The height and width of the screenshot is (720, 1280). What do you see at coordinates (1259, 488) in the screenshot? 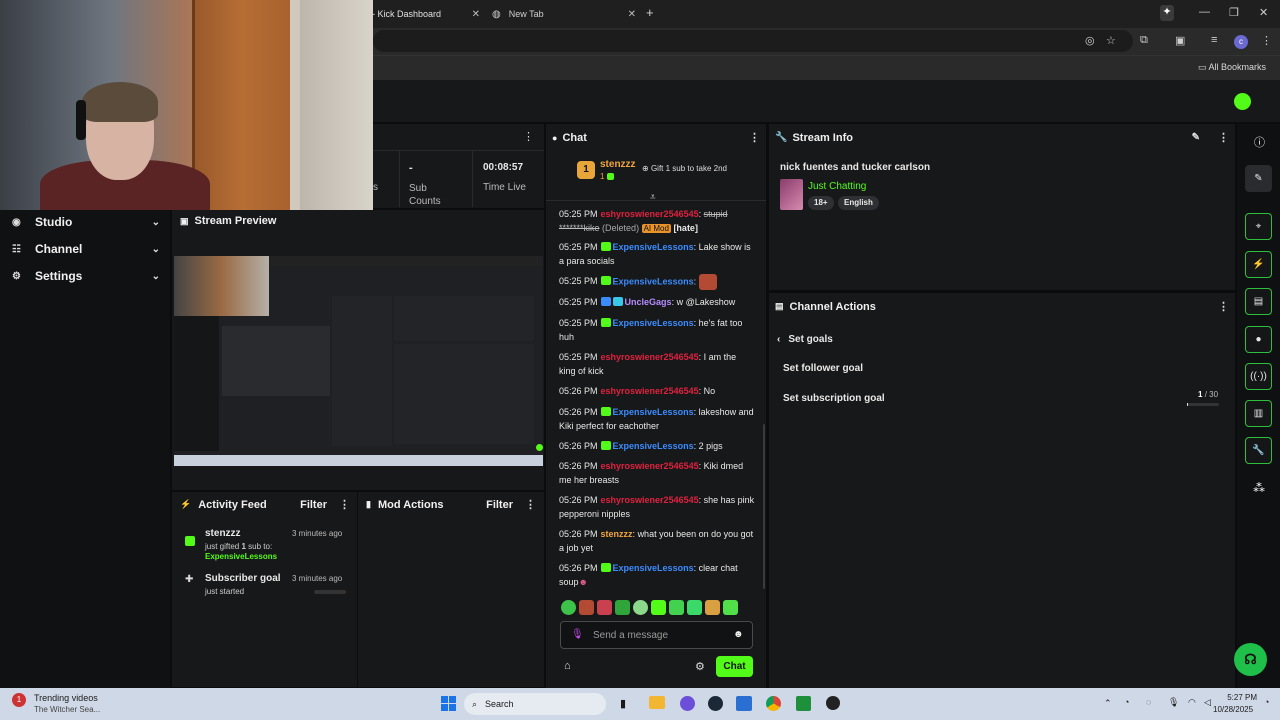
I see `share-icon: ⁂` at bounding box center [1259, 488].